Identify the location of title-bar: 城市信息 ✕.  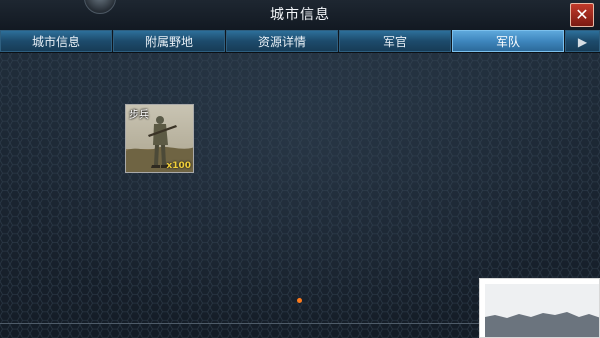
(300, 15).